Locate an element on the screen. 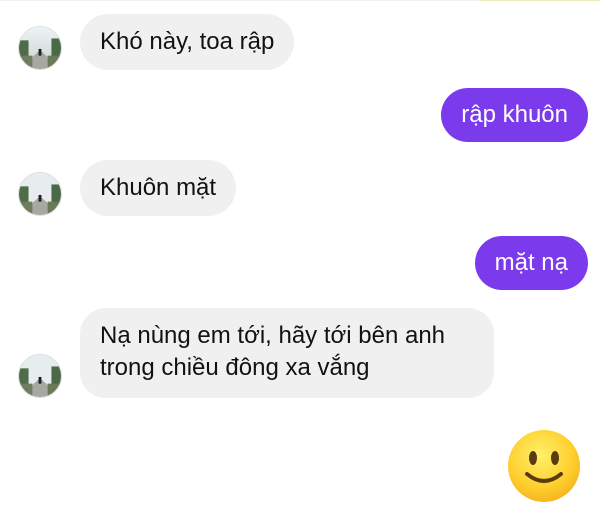 The width and height of the screenshot is (600, 514). message-text: Khó này, toa rập is located at coordinates (187, 41).